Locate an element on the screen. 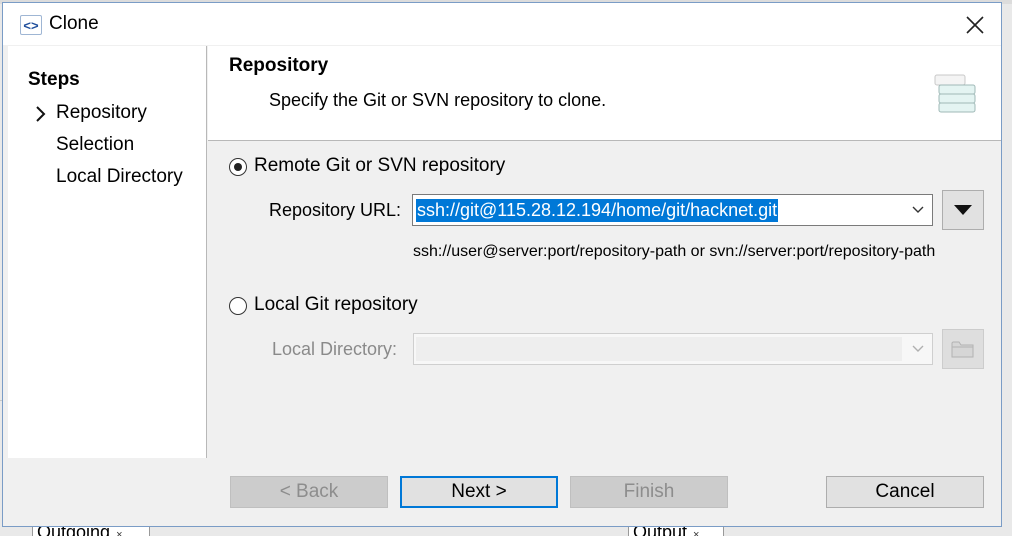 The image size is (1012, 536). local-directory-value is located at coordinates (659, 349).